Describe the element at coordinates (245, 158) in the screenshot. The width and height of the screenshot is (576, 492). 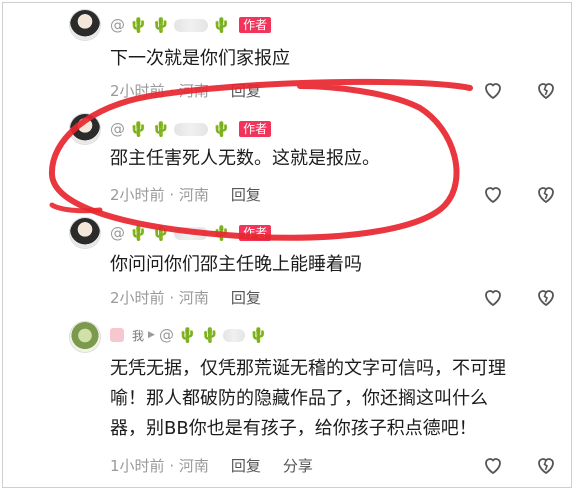
I see `comment-text: 邵主任害死人无数。这就是报应。` at that location.